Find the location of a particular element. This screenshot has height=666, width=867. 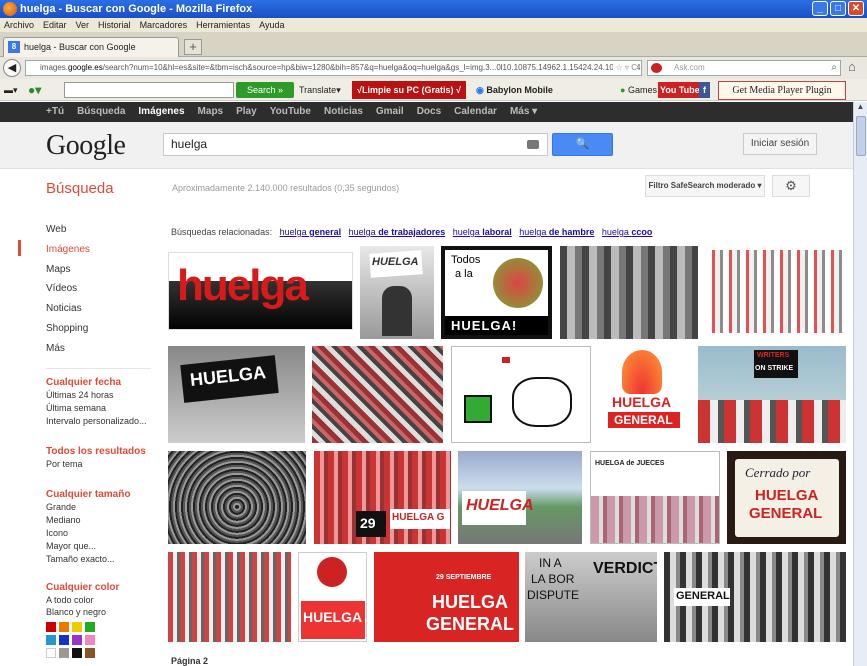

home-icon: ⌂ is located at coordinates (852, 66).